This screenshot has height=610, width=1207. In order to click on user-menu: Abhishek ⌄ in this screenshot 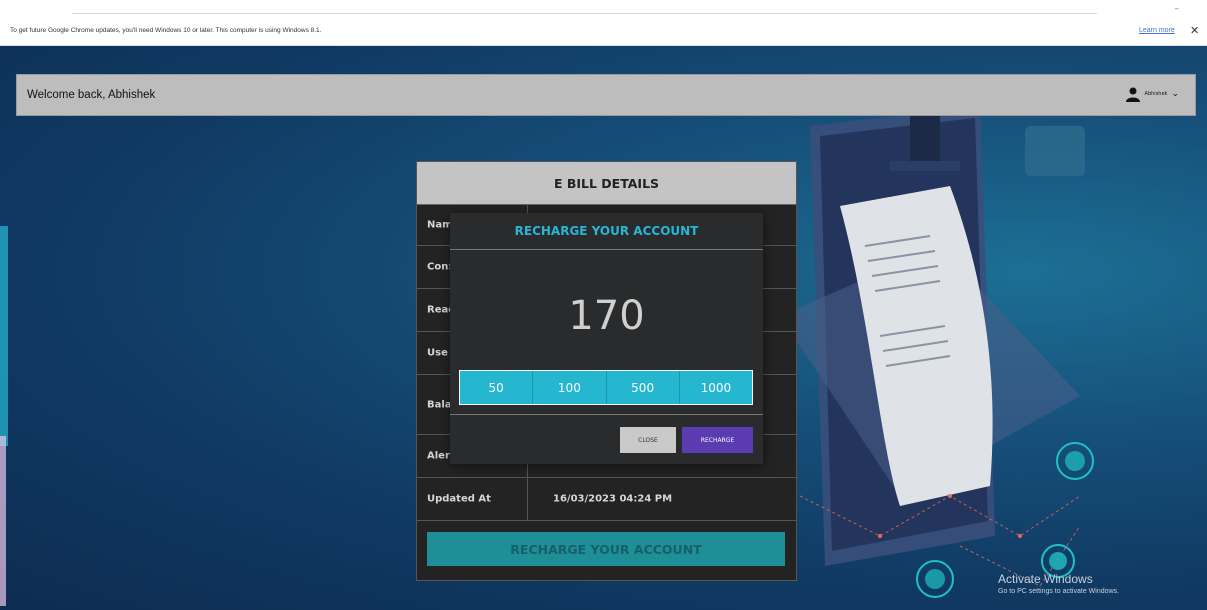, I will do `click(1152, 94)`.